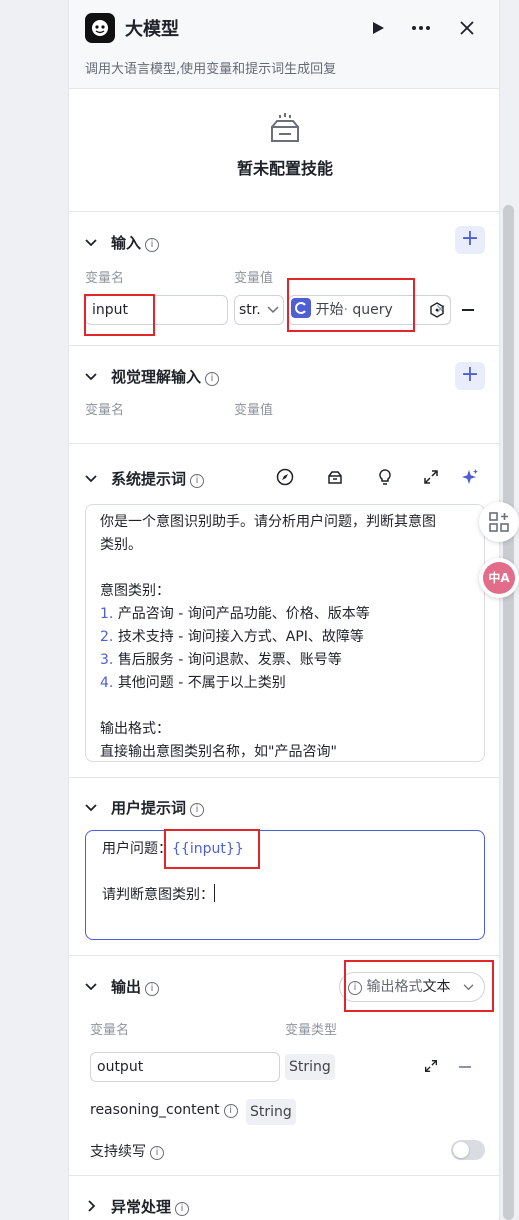 The width and height of the screenshot is (519, 1220). I want to click on section-title: 系统提示词 i, so click(158, 478).